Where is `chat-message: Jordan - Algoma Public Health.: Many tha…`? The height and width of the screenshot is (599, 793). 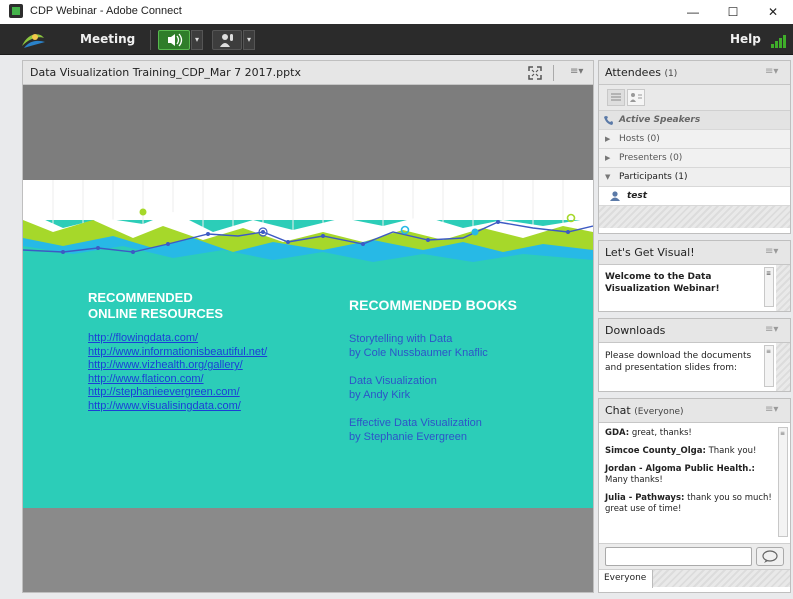
chat-message: Jordan - Algoma Public Health.: Many tha… is located at coordinates (689, 475).